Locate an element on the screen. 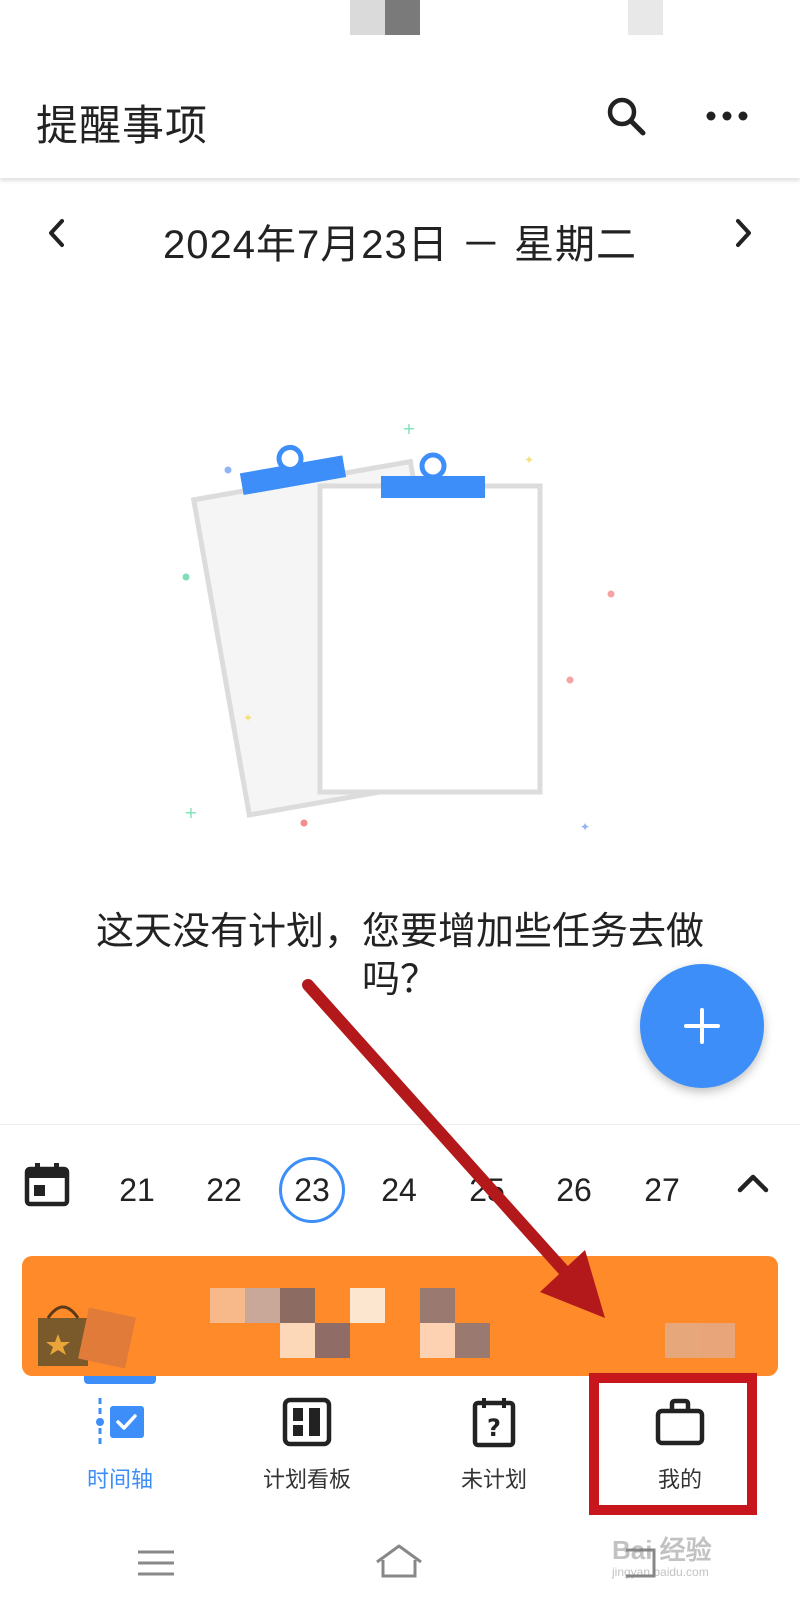  highlight-box is located at coordinates (673, 1444).